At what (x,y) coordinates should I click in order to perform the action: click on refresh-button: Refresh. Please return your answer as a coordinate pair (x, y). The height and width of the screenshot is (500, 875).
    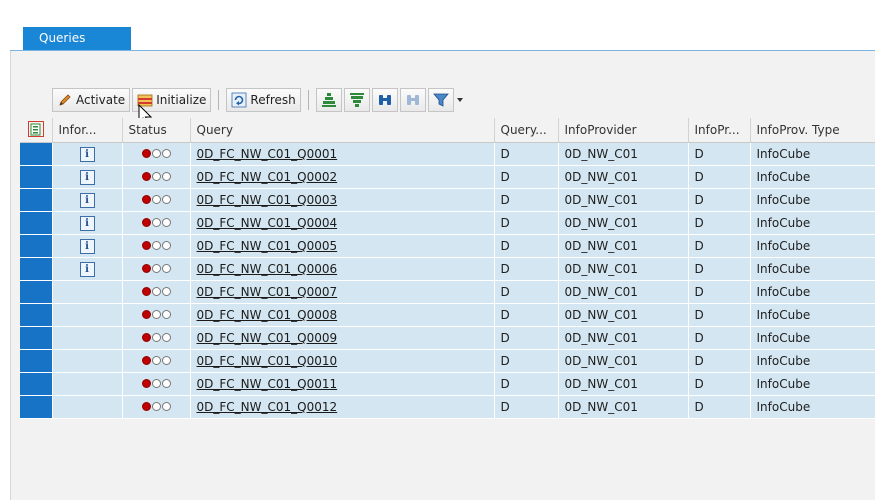
    Looking at the image, I should click on (263, 100).